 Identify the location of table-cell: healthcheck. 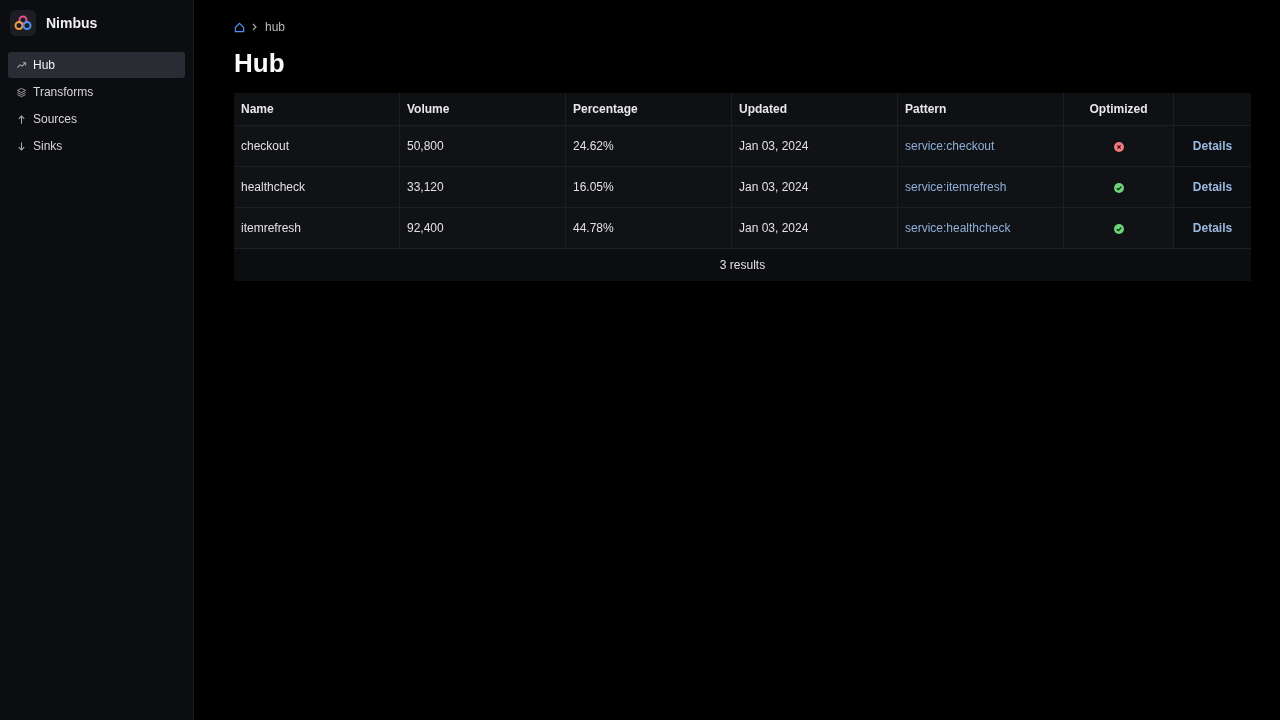
(317, 187).